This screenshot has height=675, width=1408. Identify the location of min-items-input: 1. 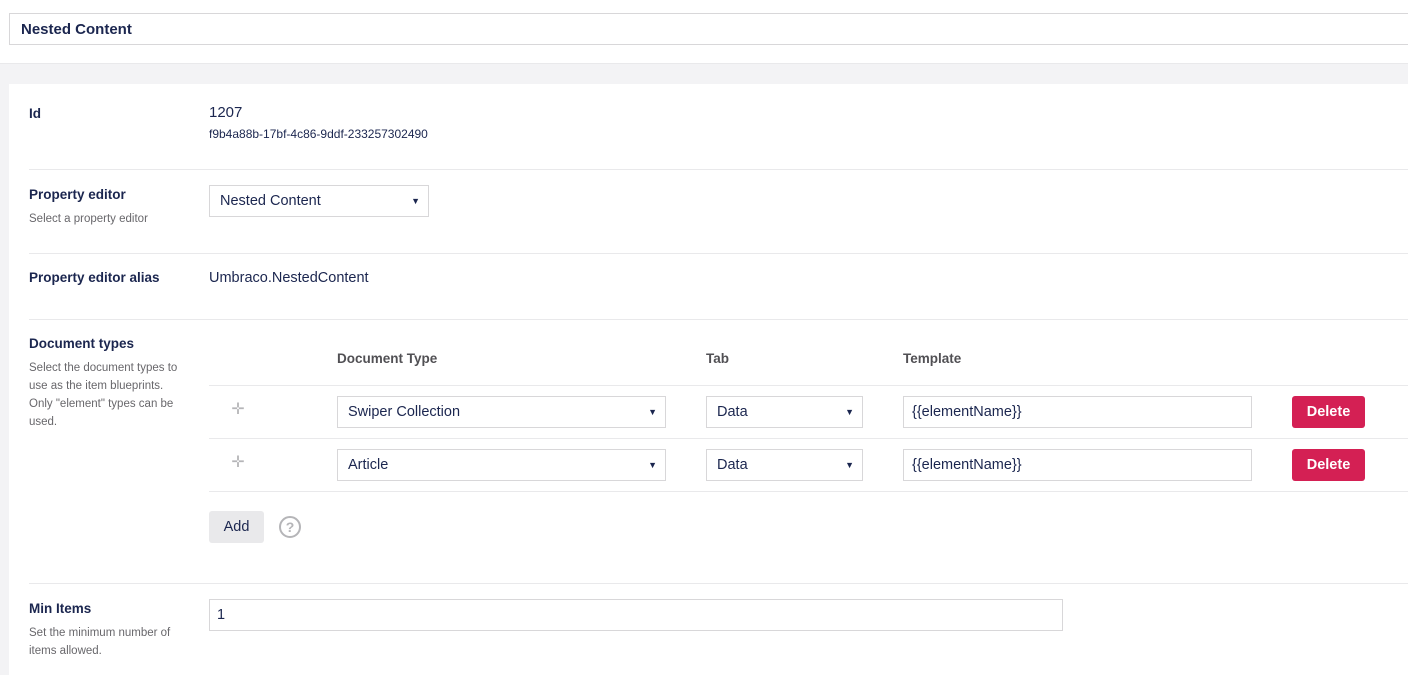
(636, 615).